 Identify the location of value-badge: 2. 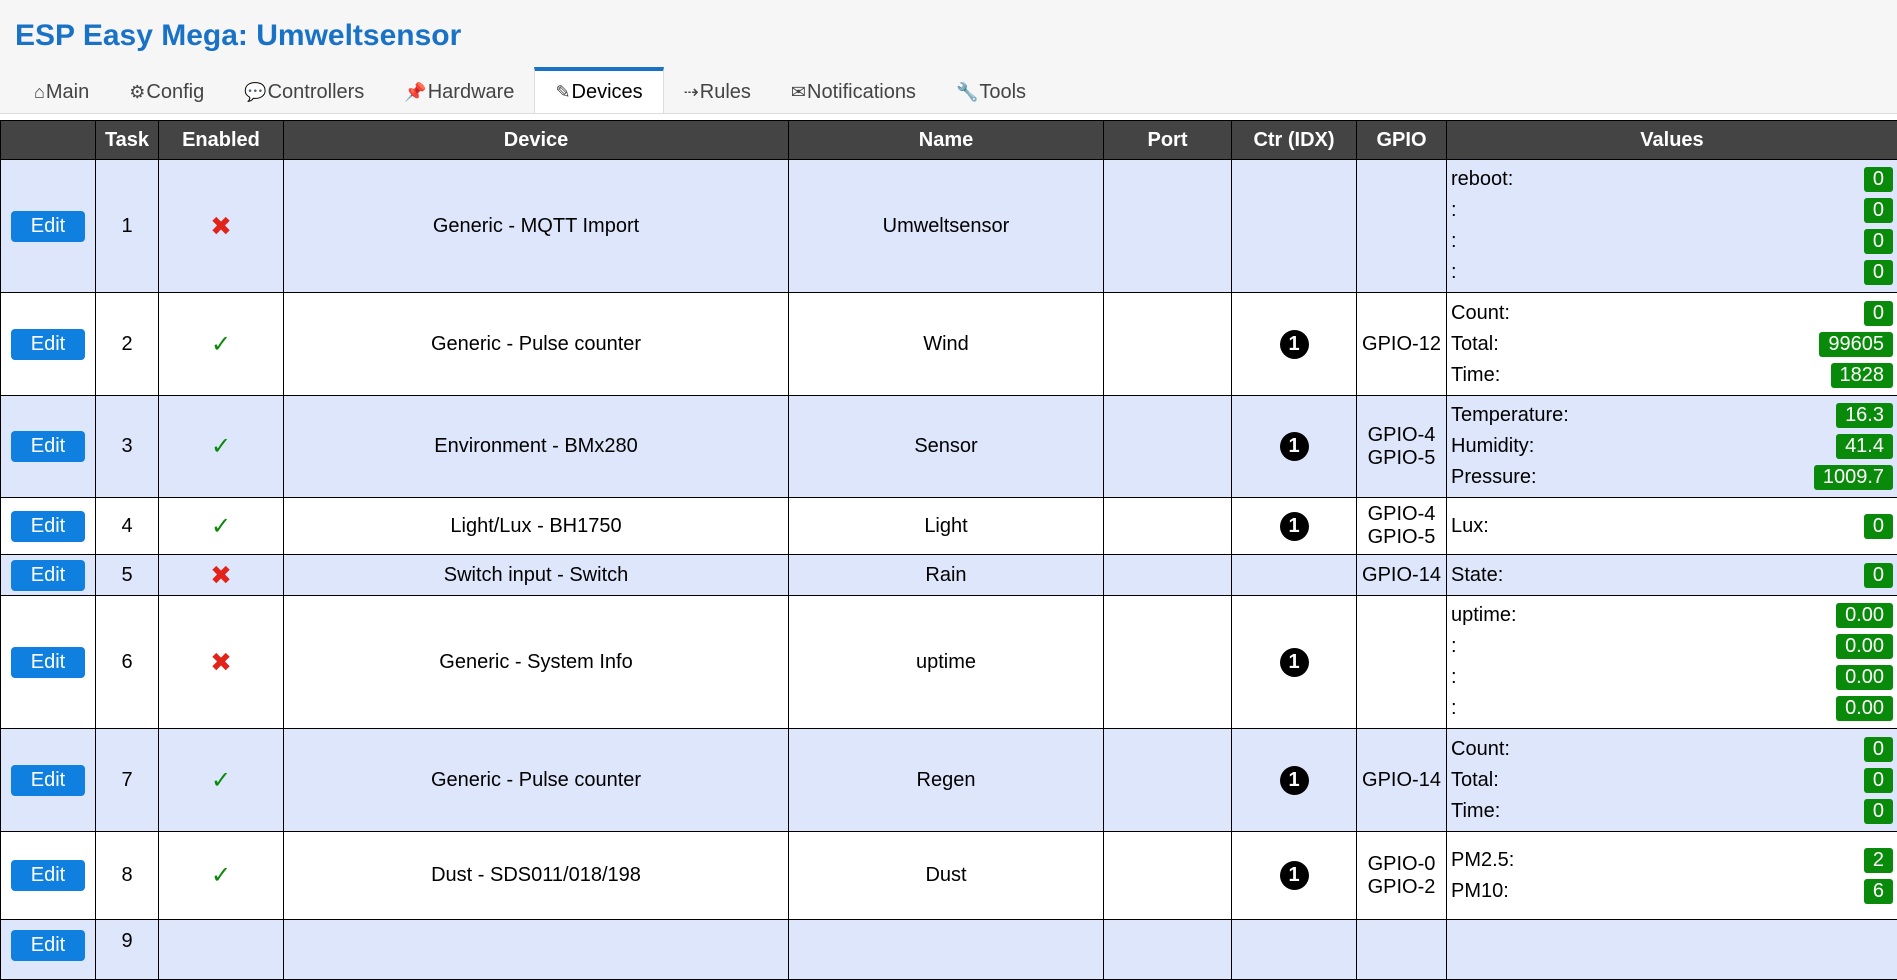
(1878, 860).